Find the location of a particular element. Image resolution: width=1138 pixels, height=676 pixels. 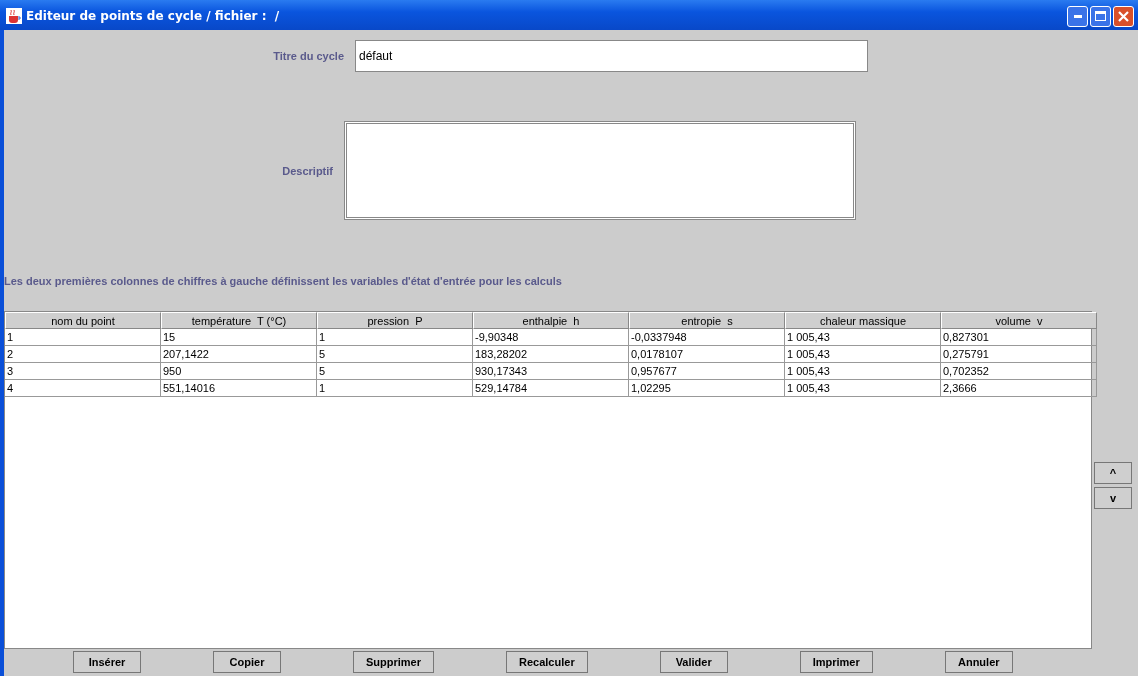

table-cell: 0,0178107 is located at coordinates (707, 354).